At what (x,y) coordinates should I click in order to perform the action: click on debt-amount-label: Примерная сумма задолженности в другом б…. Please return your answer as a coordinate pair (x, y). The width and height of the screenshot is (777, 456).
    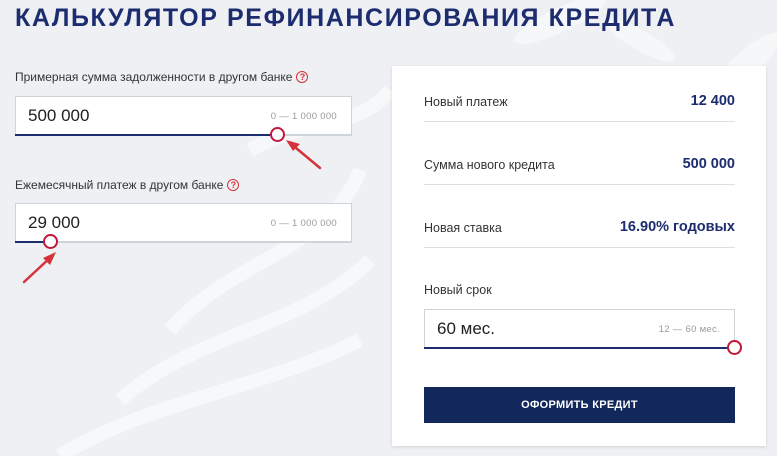
    Looking at the image, I should click on (154, 77).